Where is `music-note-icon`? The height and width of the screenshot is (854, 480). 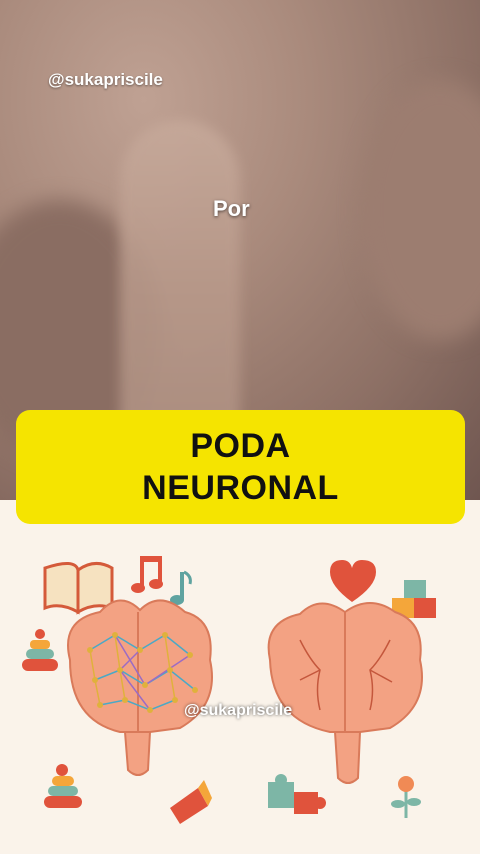 music-note-icon is located at coordinates (181, 587).